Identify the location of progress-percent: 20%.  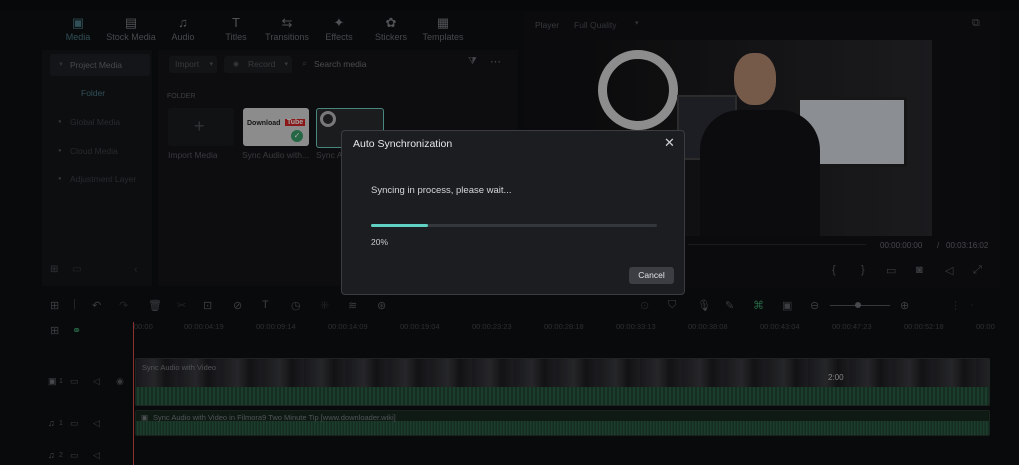
(380, 242).